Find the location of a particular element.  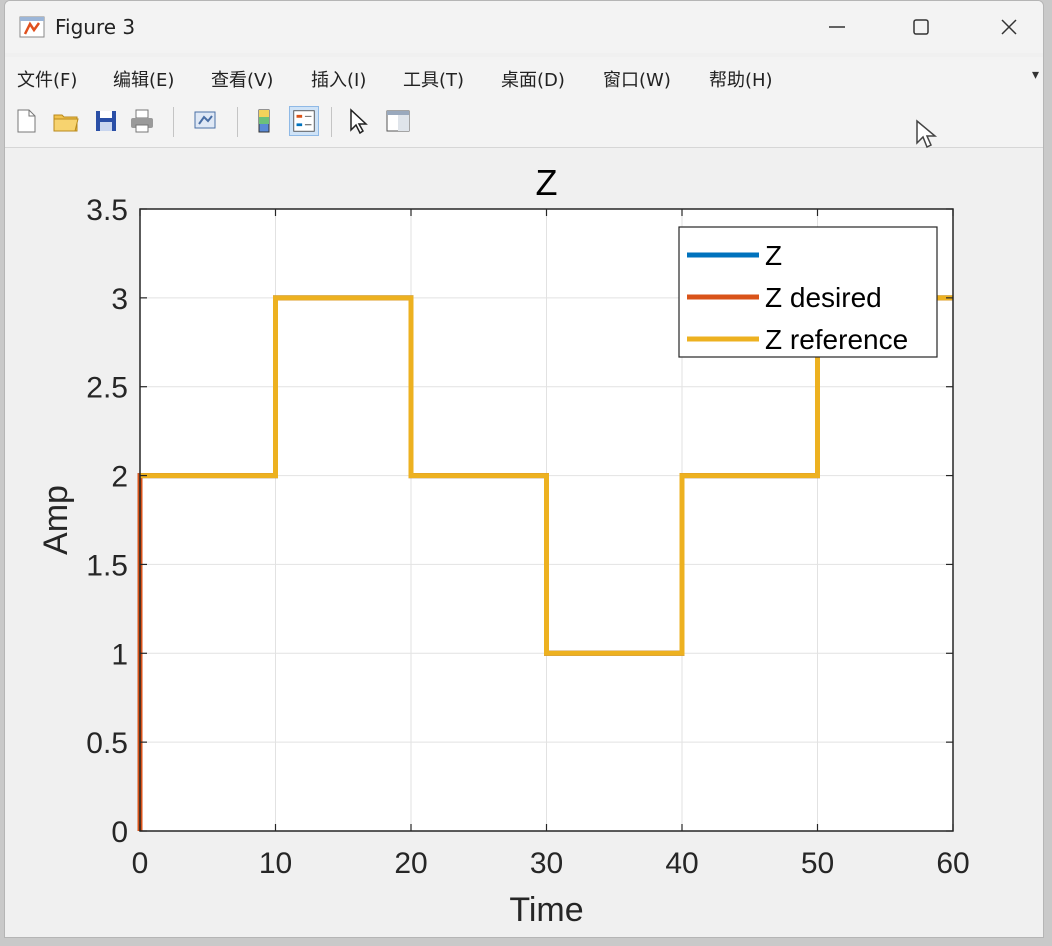

x-tick-labels: 0 10 20 30 40 50 60 is located at coordinates (551, 863).